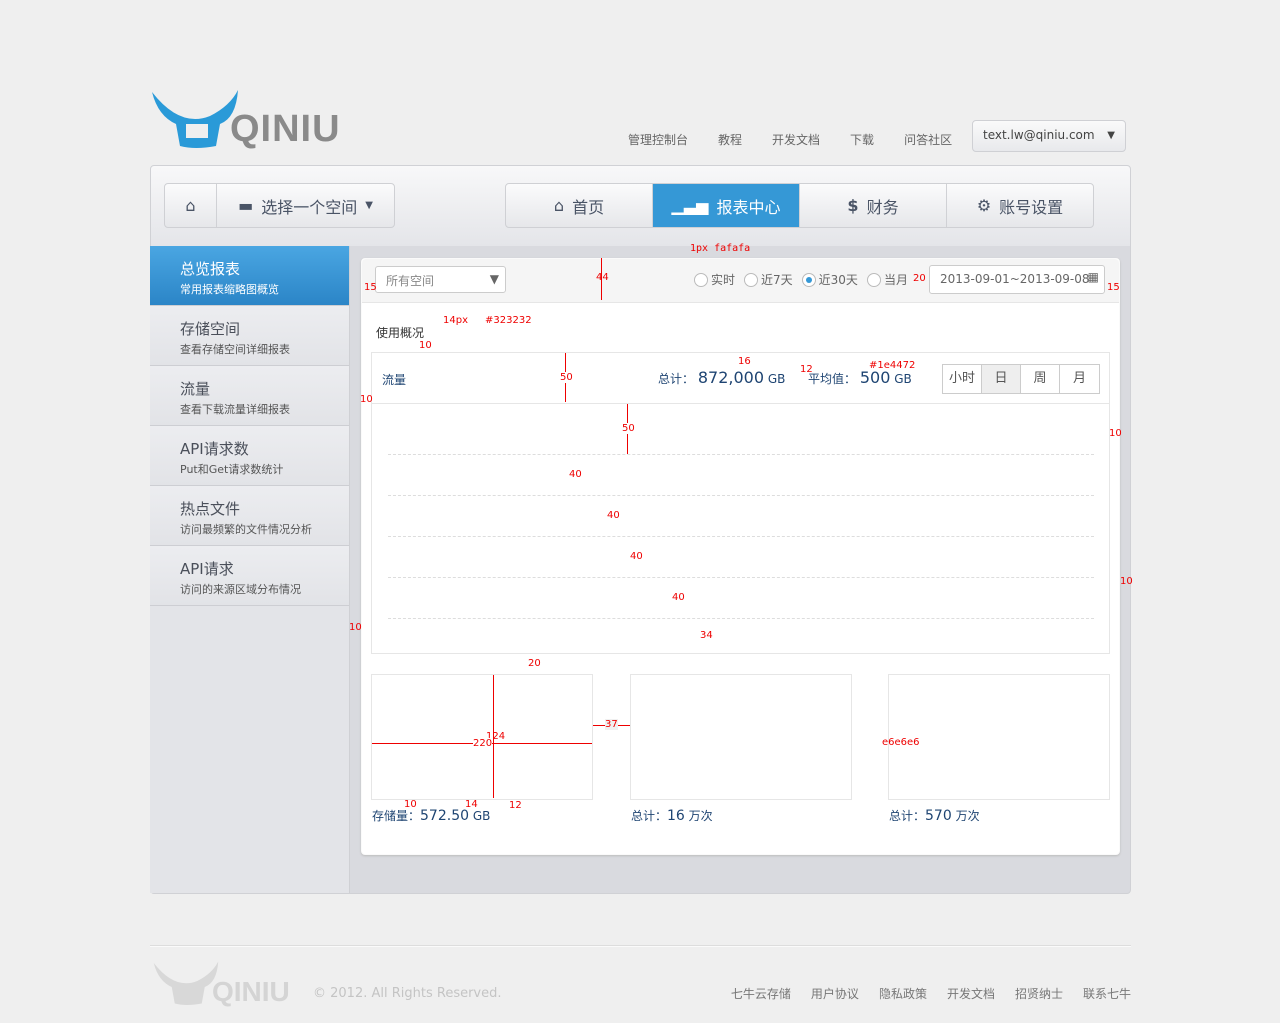 This screenshot has width=1280, height=1023. I want to click on space-toolbar: ⌂ ▬ 选择一个空间 ▼, so click(279, 205).